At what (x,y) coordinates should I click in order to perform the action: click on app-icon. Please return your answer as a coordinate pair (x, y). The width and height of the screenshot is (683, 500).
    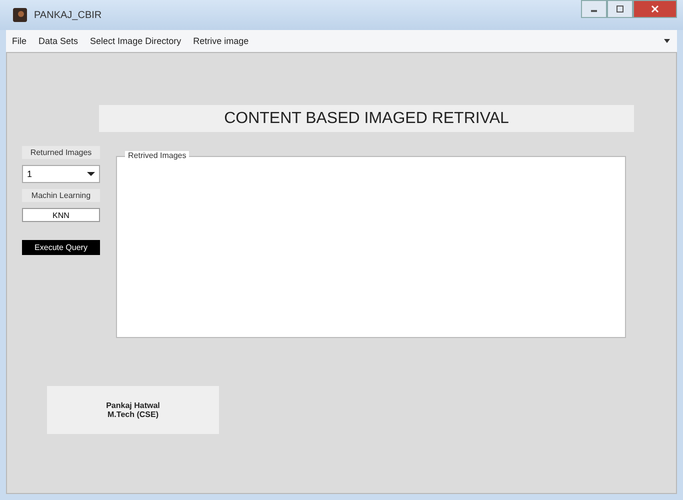
    Looking at the image, I should click on (20, 15).